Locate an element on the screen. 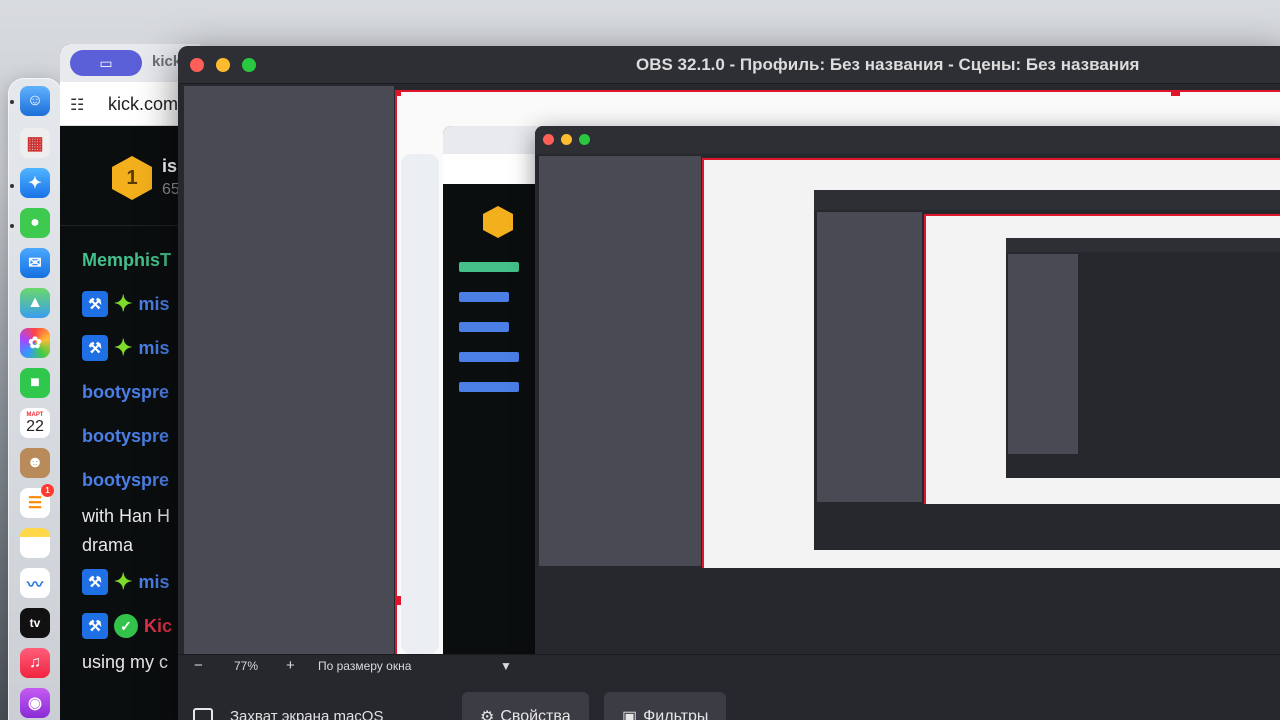  zoom-in-button: + is located at coordinates (290, 665).